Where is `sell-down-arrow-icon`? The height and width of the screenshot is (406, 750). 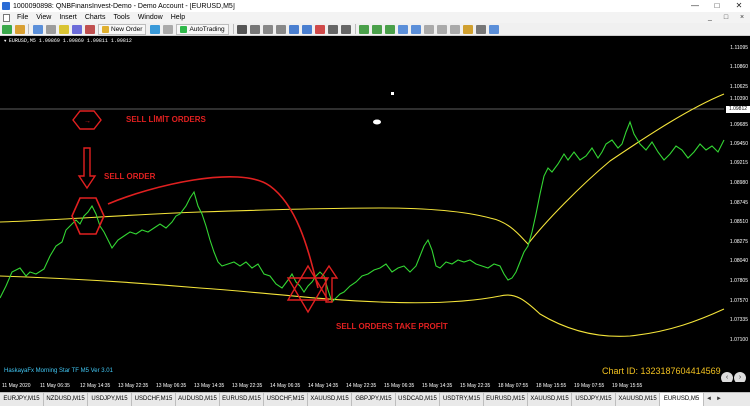 sell-down-arrow-icon is located at coordinates (87, 168).